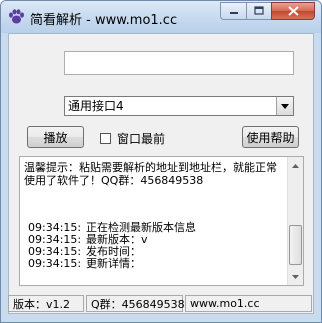 Image resolution: width=322 pixels, height=323 pixels. I want to click on close-icon, so click(293, 11).